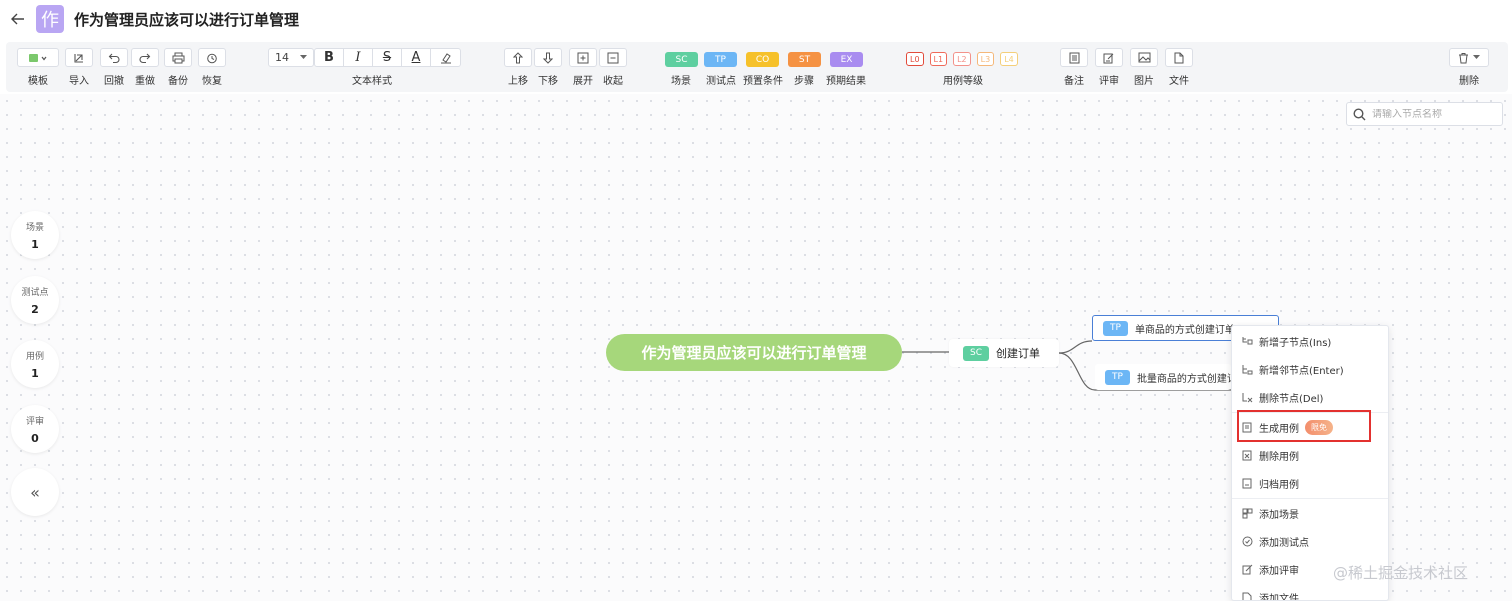 Image resolution: width=1512 pixels, height=601 pixels. Describe the element at coordinates (754, 352) in the screenshot. I see `root-node: 作为管理员应该可以进行订单管理` at that location.